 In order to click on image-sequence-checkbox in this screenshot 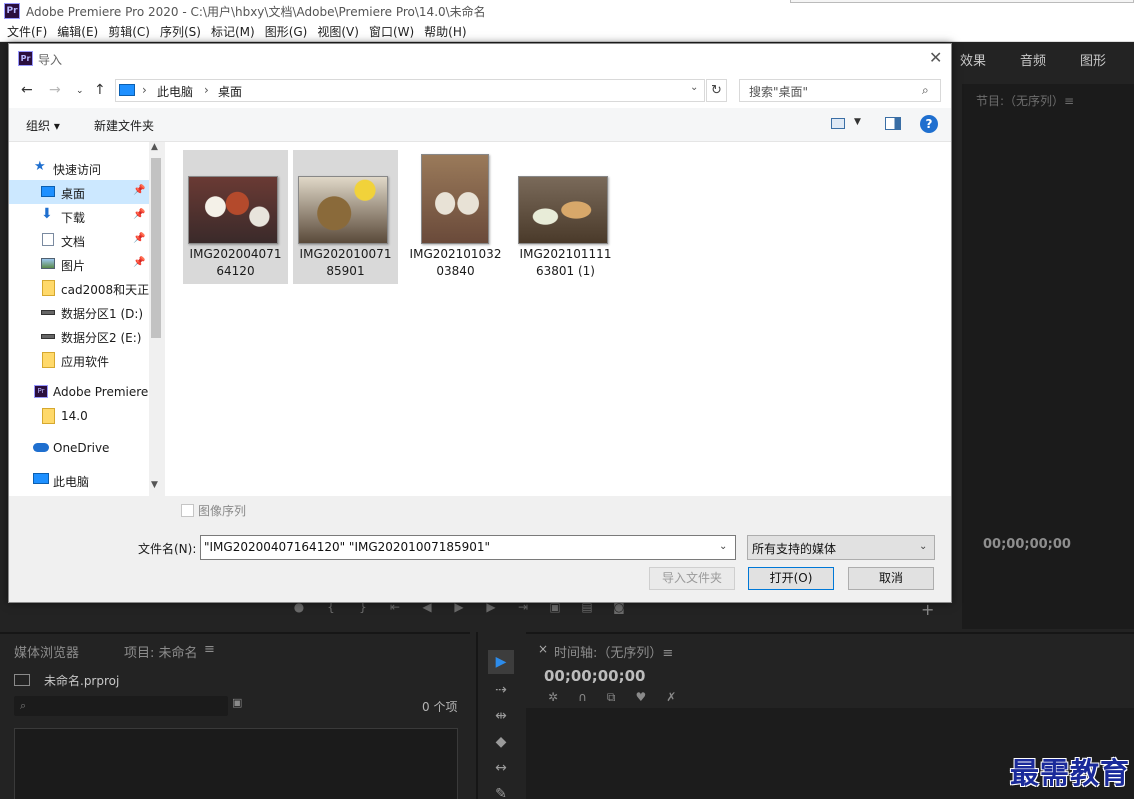, I will do `click(187, 510)`.